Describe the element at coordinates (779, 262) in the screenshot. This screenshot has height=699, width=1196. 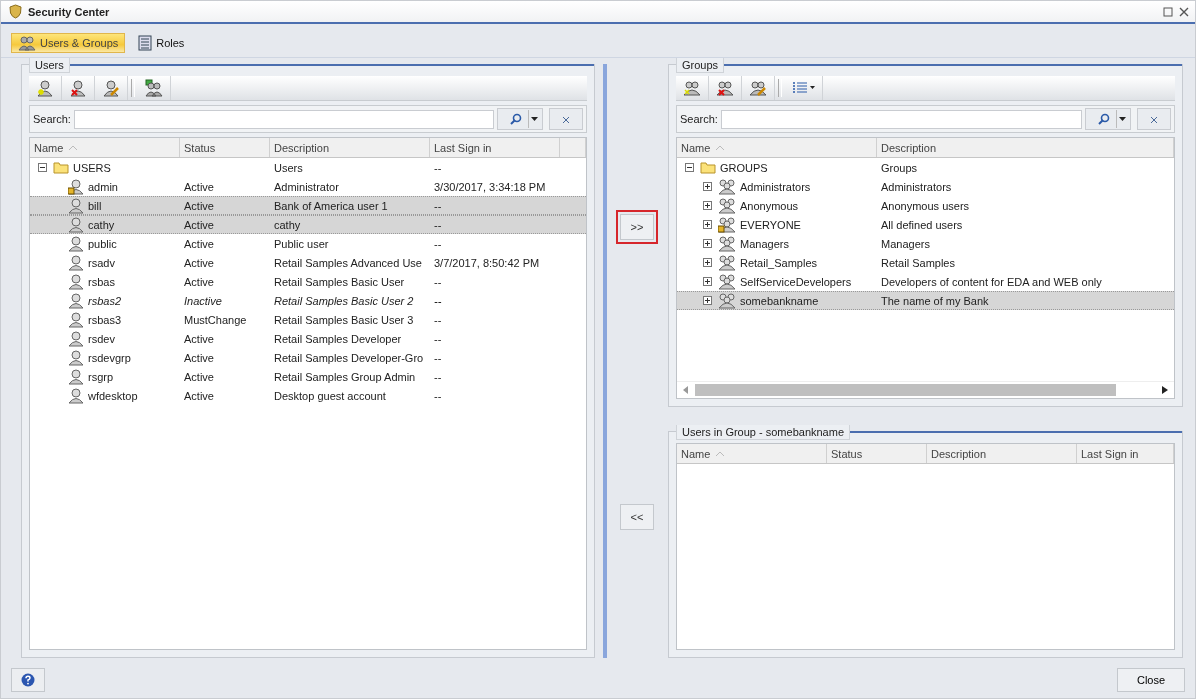
I see `group-name: Retail_Samples` at that location.